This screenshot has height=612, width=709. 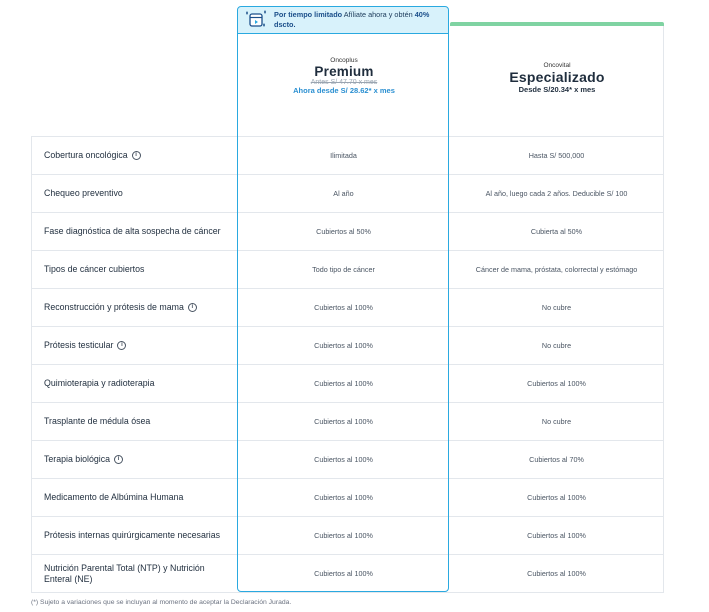 What do you see at coordinates (256, 20) in the screenshot?
I see `calendar-clock-icon` at bounding box center [256, 20].